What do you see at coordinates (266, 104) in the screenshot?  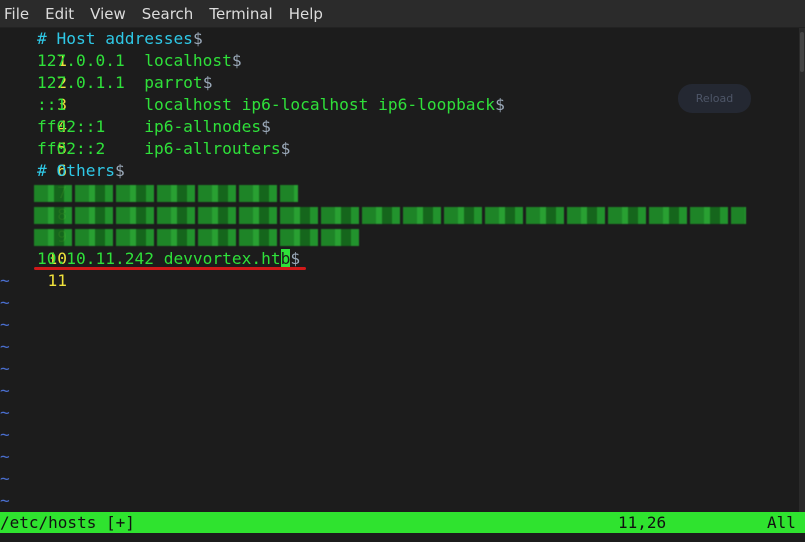 I see `line-text: ::1 localhost ip6-localhost ip6-loopback` at bounding box center [266, 104].